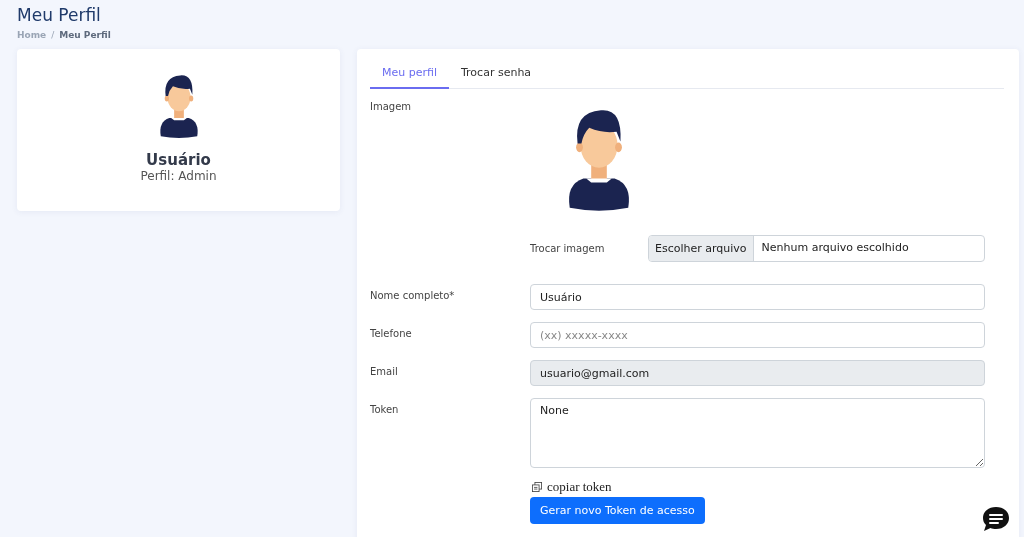  Describe the element at coordinates (178, 160) in the screenshot. I see `user-name: Usuário` at that location.